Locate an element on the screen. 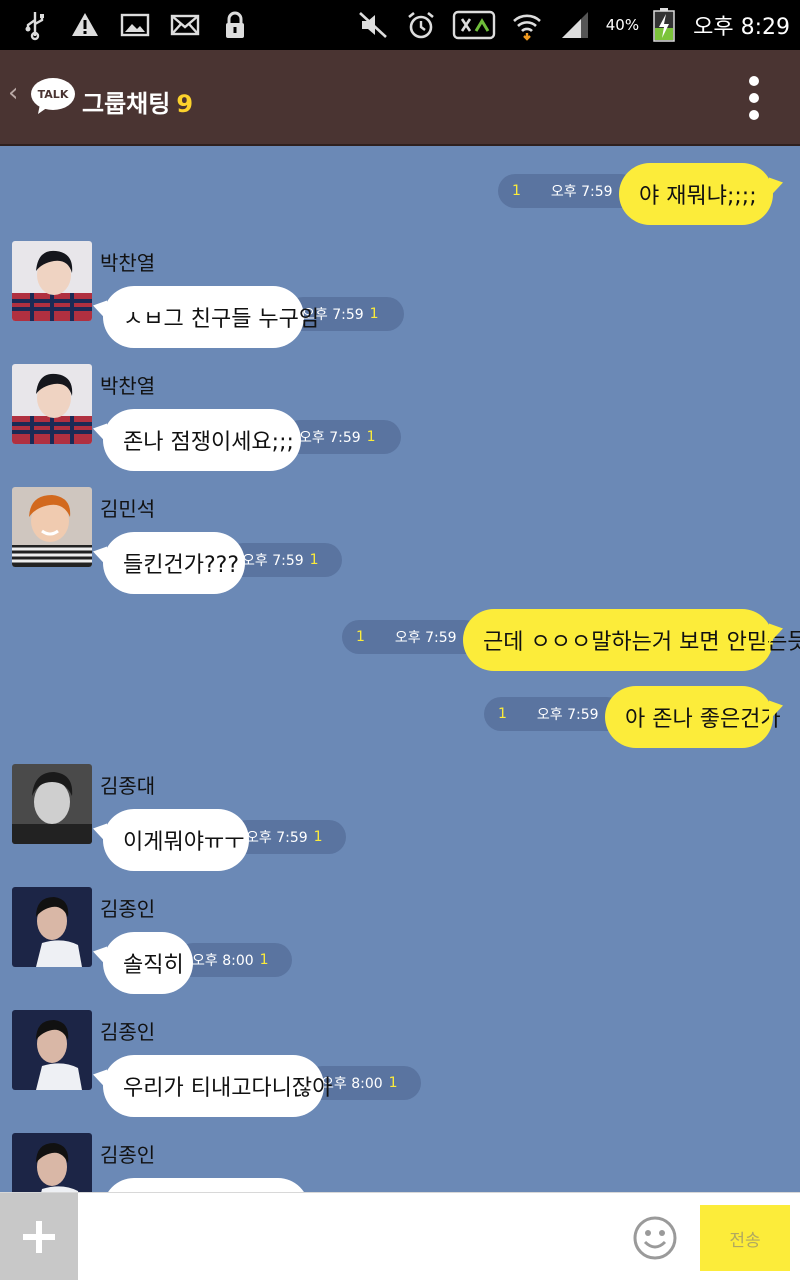 The height and width of the screenshot is (1280, 800). message-bubble-incoming: 존나 점쟁이세요;;; is located at coordinates (202, 440).